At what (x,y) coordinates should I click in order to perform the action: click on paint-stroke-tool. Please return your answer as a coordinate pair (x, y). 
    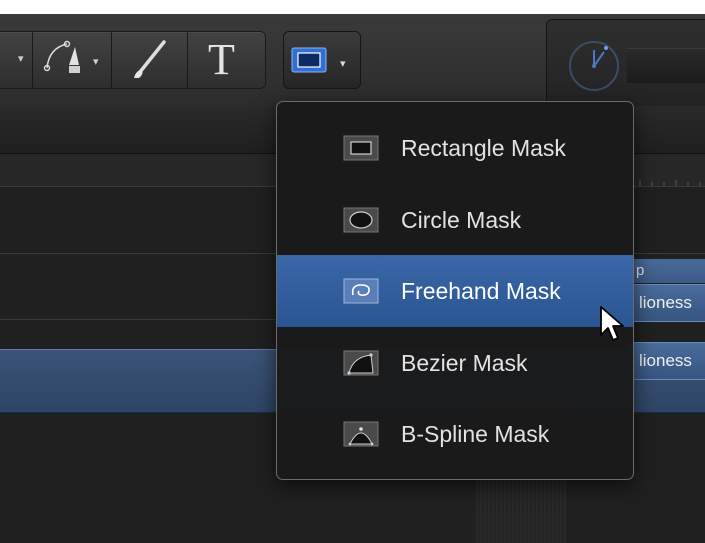
    Looking at the image, I should click on (150, 60).